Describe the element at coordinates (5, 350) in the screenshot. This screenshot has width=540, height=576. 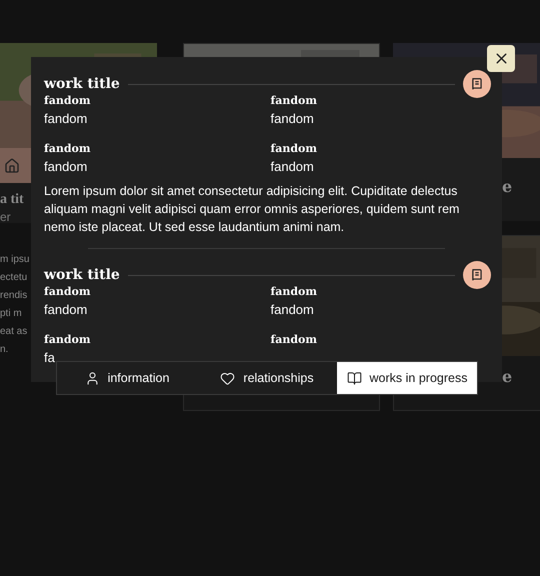
I see `card-text: n.` at that location.